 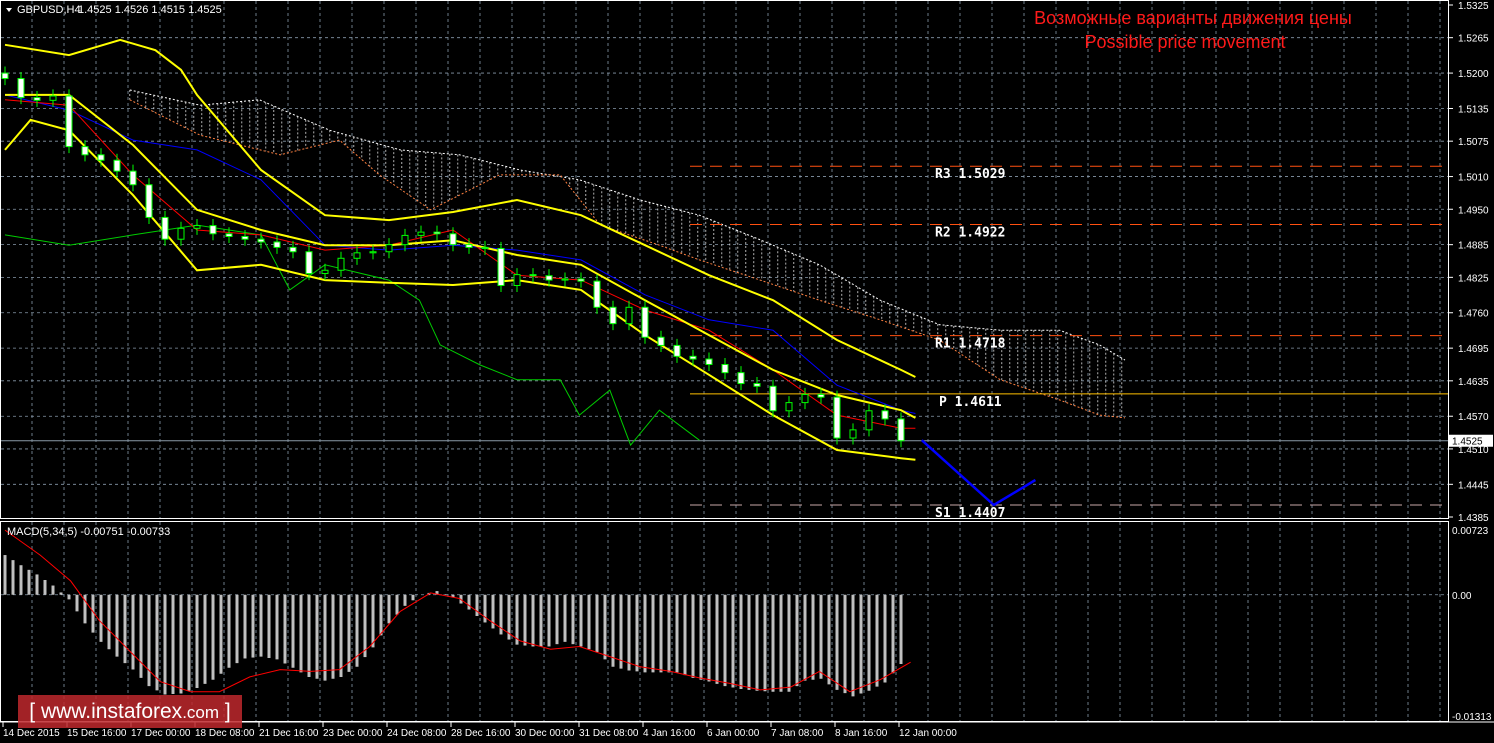 What do you see at coordinates (9, 10) in the screenshot?
I see `dropdown-triangle-icon` at bounding box center [9, 10].